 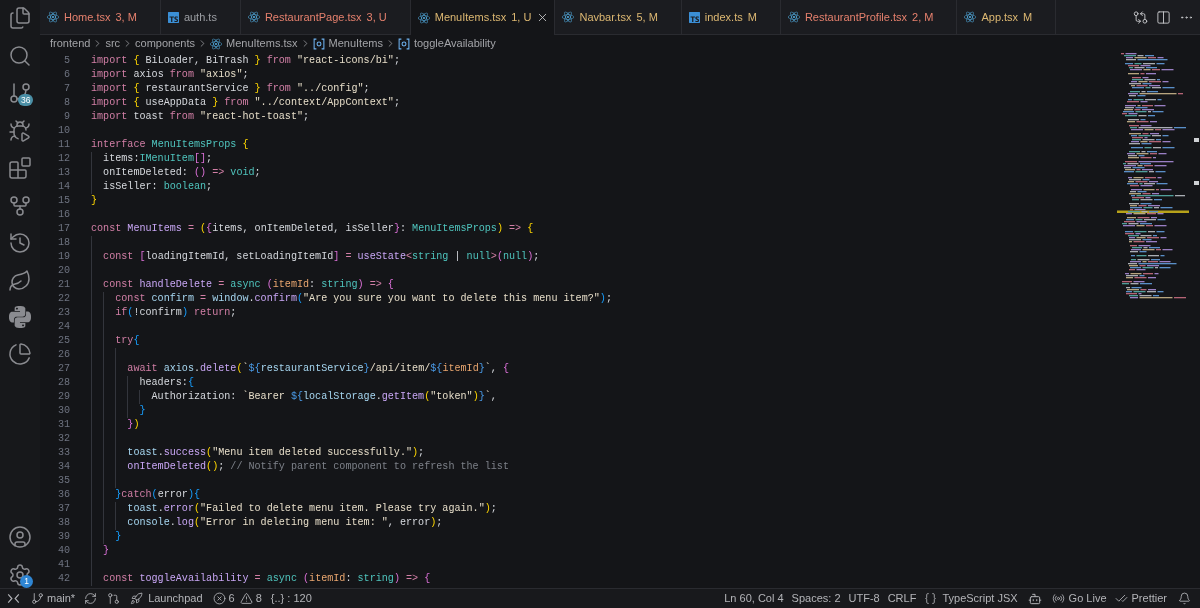 What do you see at coordinates (318, 369) in the screenshot?
I see `code-line: await axios.delete(`${restaurantService}/api/item/${itemId}`, {` at bounding box center [318, 369].